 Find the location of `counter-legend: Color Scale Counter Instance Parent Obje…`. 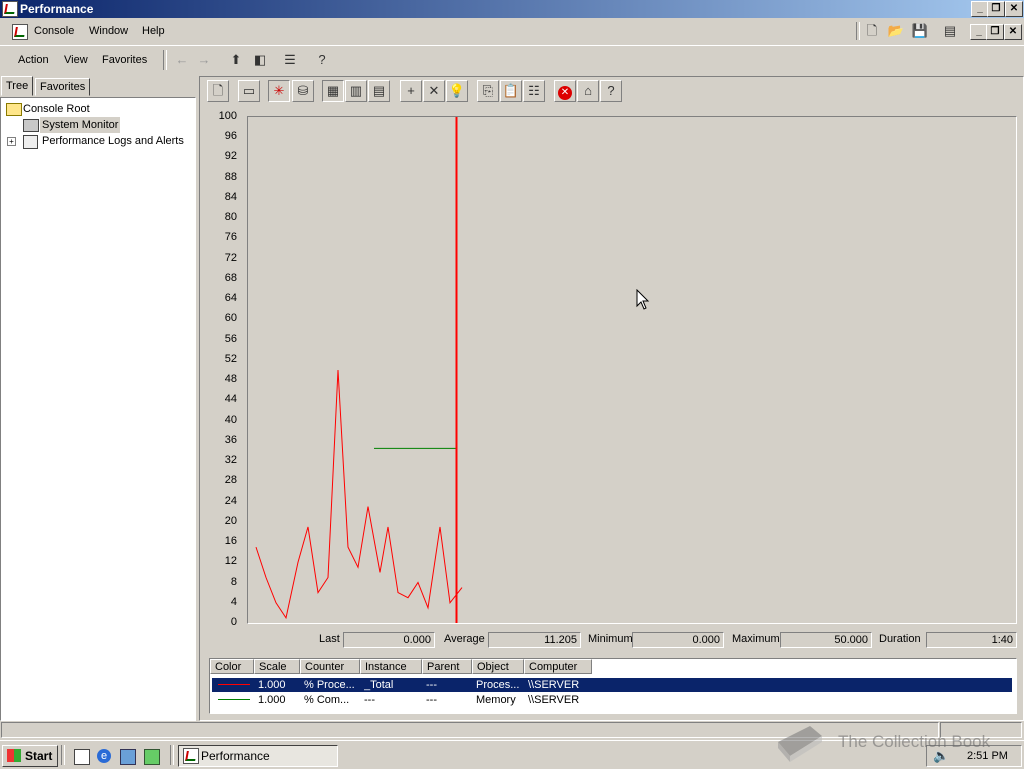

counter-legend: Color Scale Counter Instance Parent Obje… is located at coordinates (613, 686).